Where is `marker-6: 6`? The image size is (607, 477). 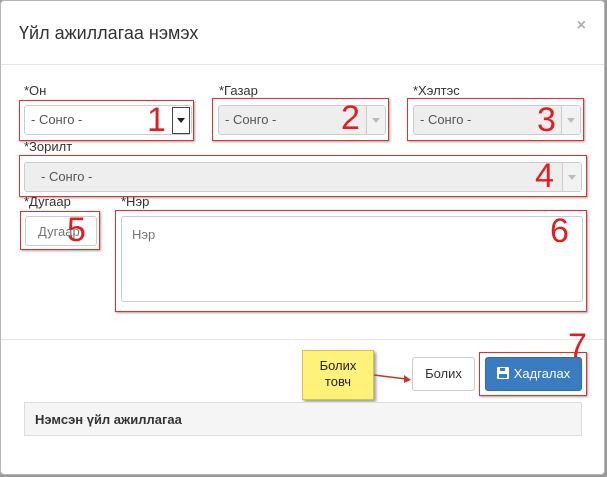
marker-6: 6 is located at coordinates (559, 231).